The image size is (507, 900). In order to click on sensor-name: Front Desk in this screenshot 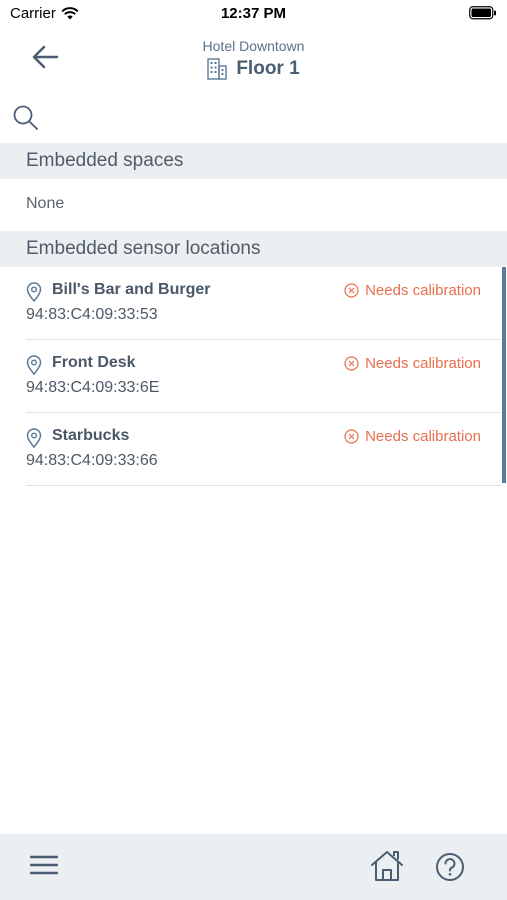, I will do `click(94, 362)`.